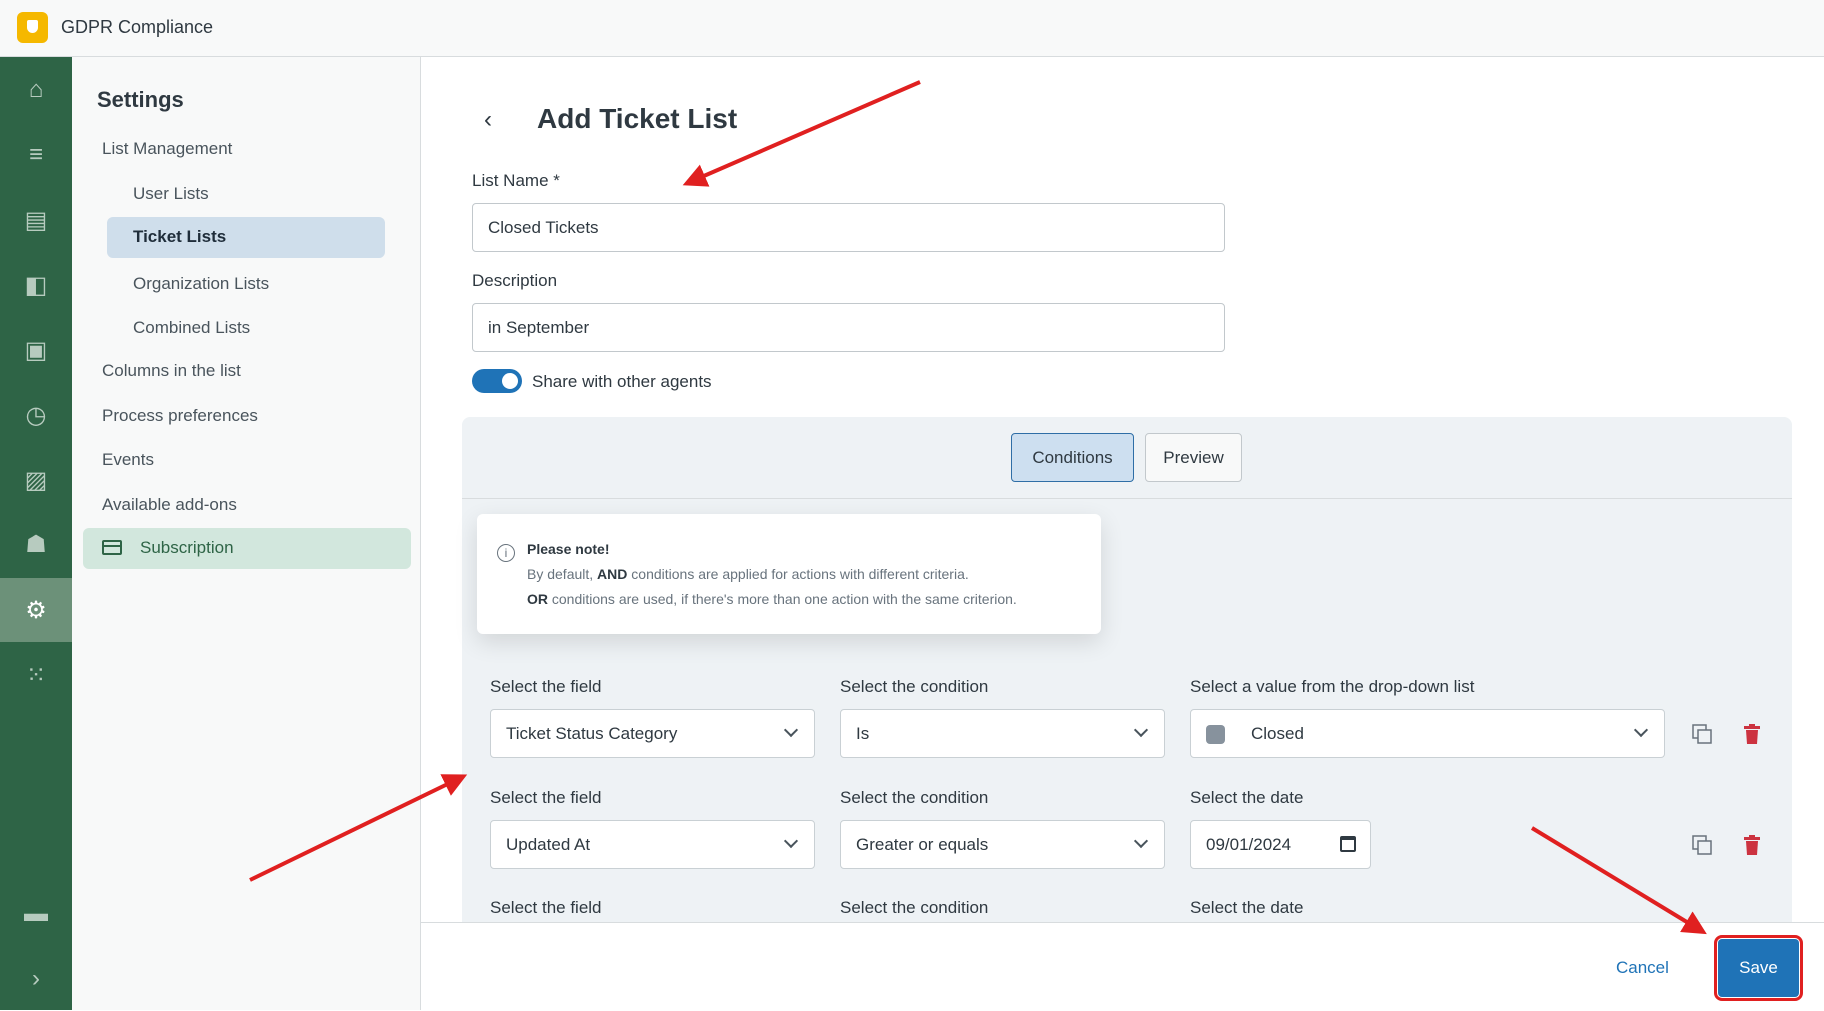 The width and height of the screenshot is (1824, 1011). Describe the element at coordinates (1249, 844) in the screenshot. I see `date-value: 09/01/2024` at that location.